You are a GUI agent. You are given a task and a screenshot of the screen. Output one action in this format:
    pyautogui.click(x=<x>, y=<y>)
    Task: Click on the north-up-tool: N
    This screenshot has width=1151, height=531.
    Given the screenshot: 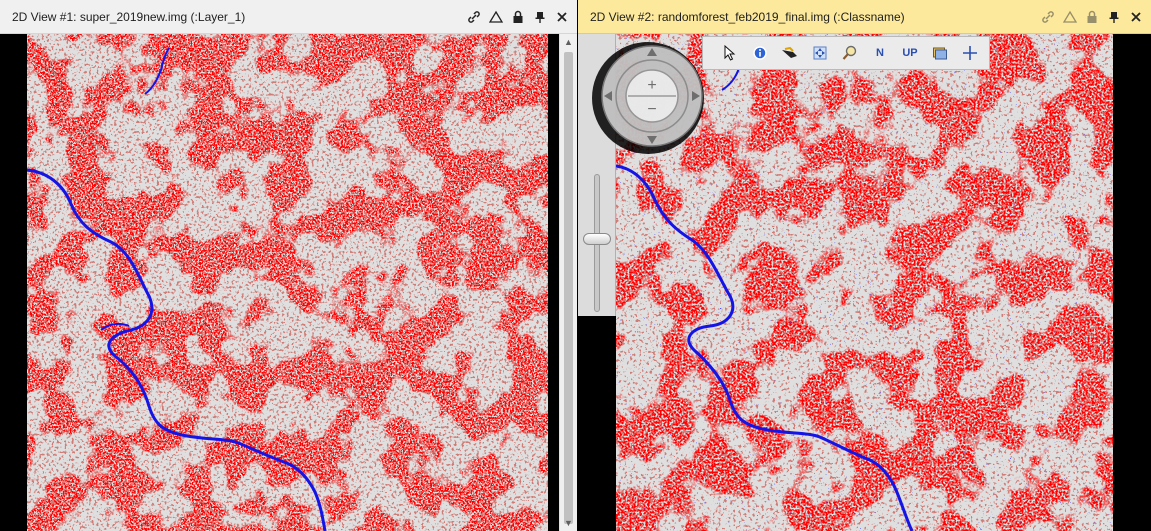 What is the action you would take?
    pyautogui.click(x=880, y=53)
    